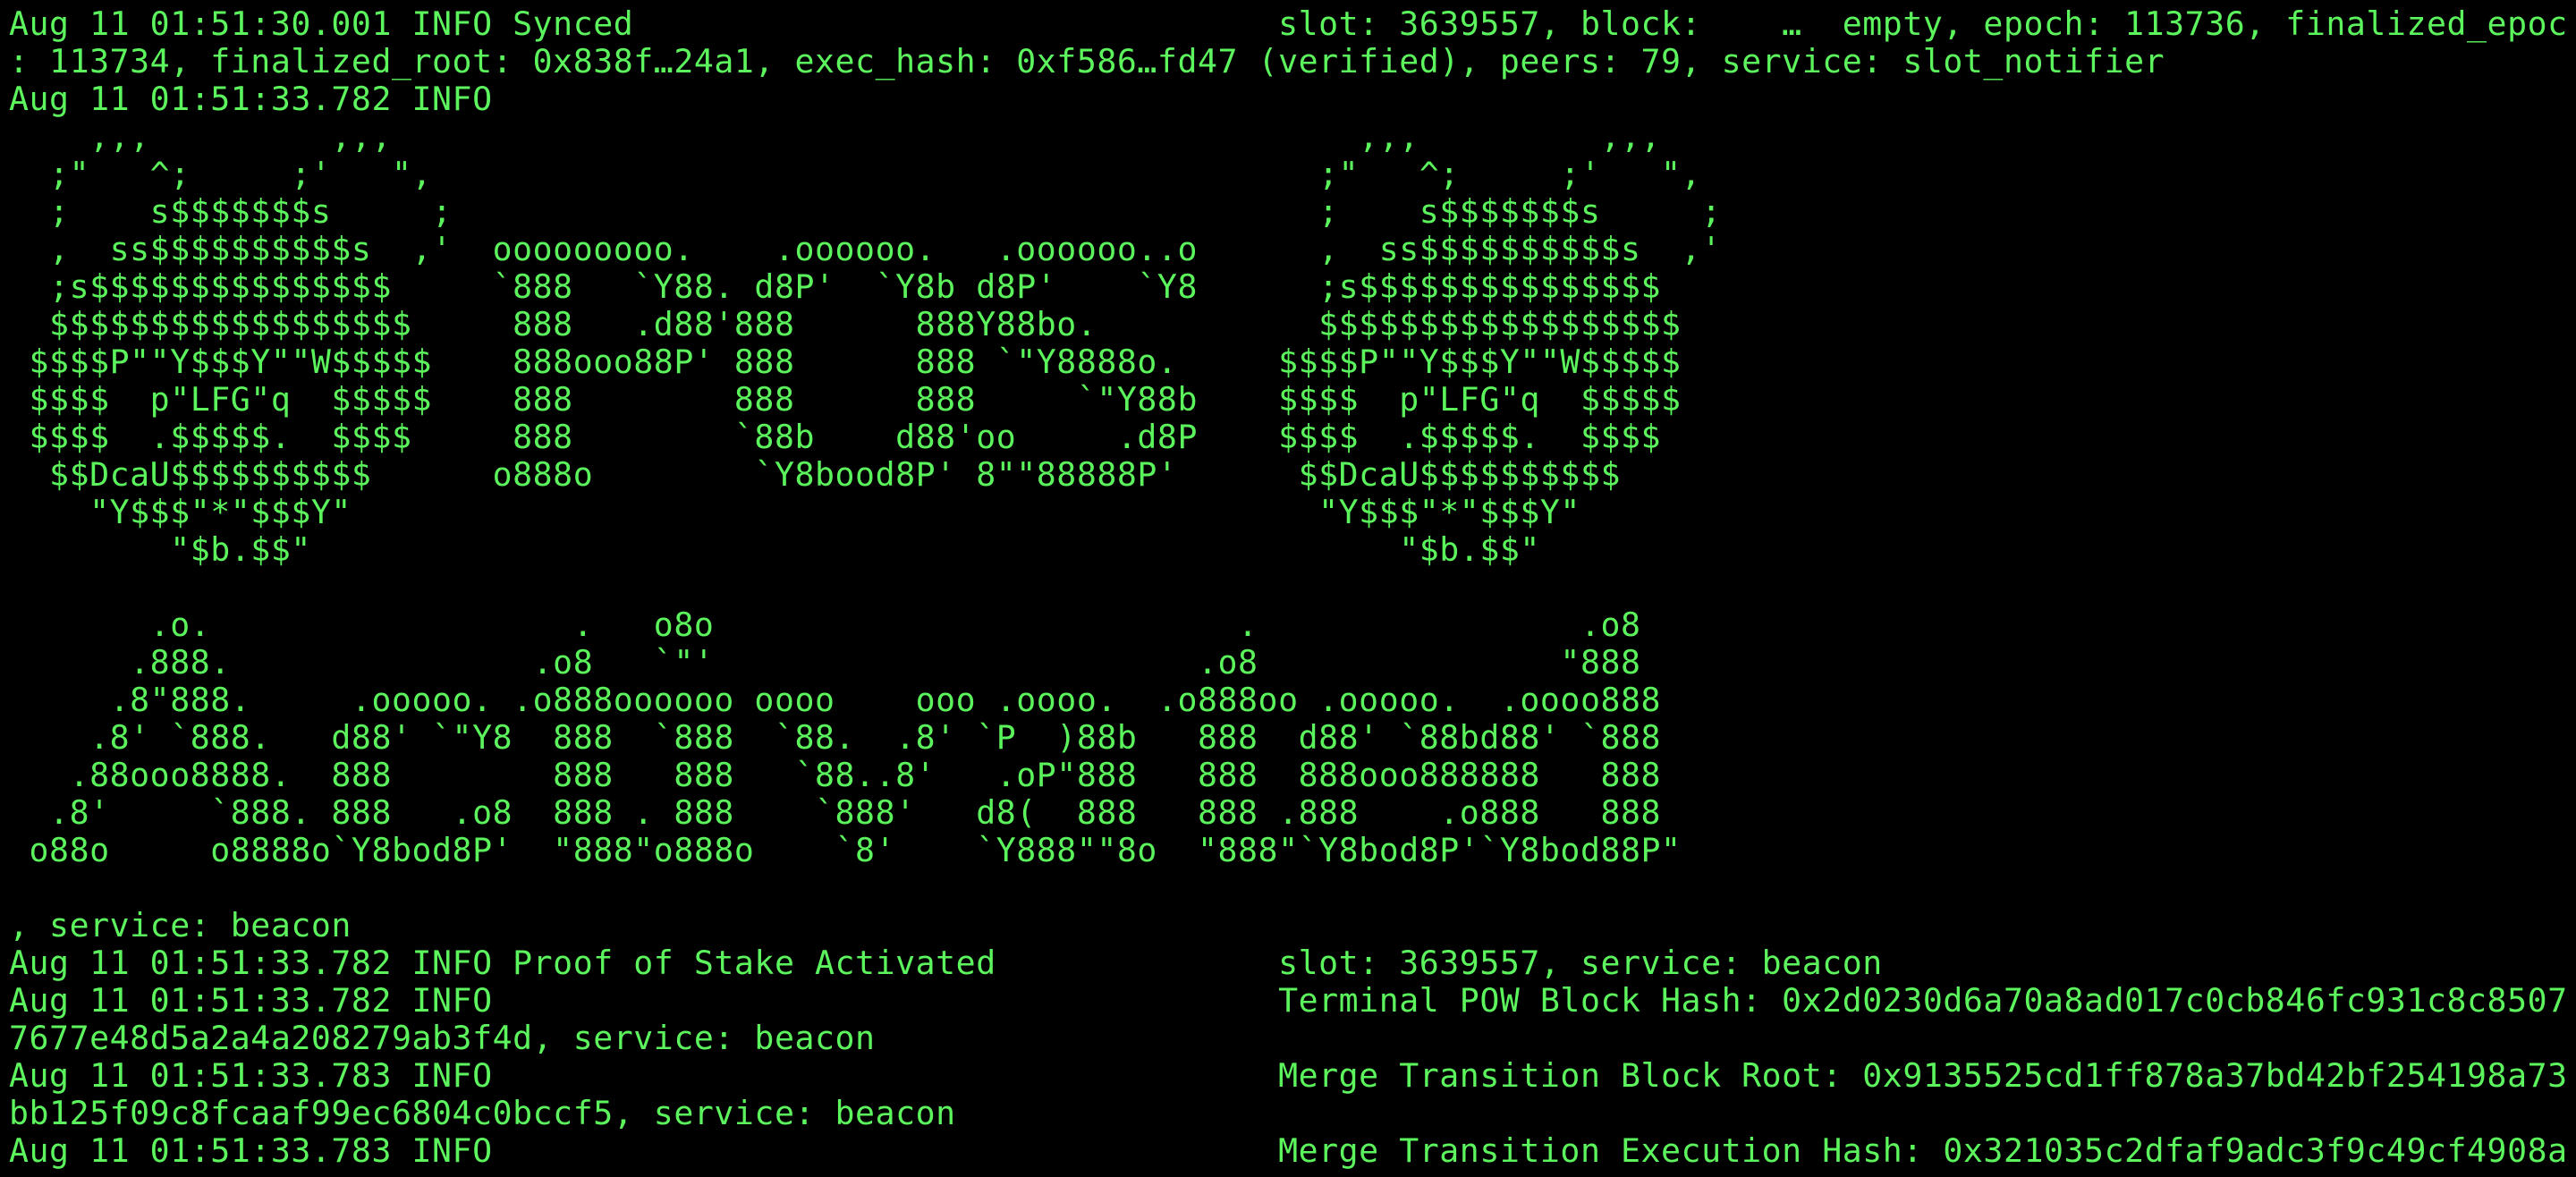 Image resolution: width=2576 pixels, height=1177 pixels. Describe the element at coordinates (825, 662) in the screenshot. I see `ascii-art-line: .888. .o8 `"' .o8 "888` at that location.